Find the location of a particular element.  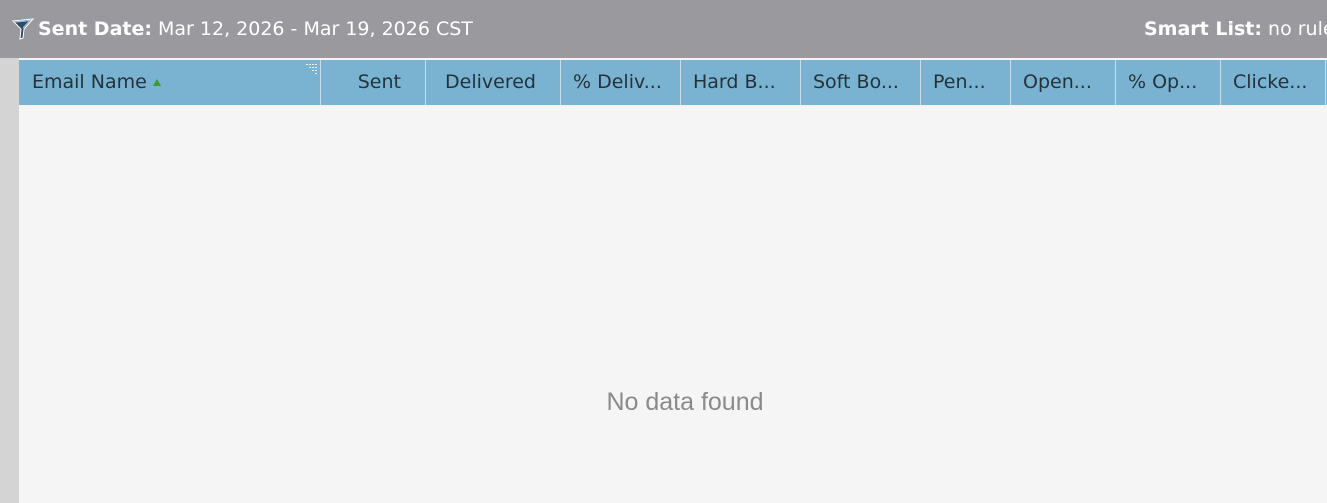

column-header-label: Delivered is located at coordinates (490, 82).